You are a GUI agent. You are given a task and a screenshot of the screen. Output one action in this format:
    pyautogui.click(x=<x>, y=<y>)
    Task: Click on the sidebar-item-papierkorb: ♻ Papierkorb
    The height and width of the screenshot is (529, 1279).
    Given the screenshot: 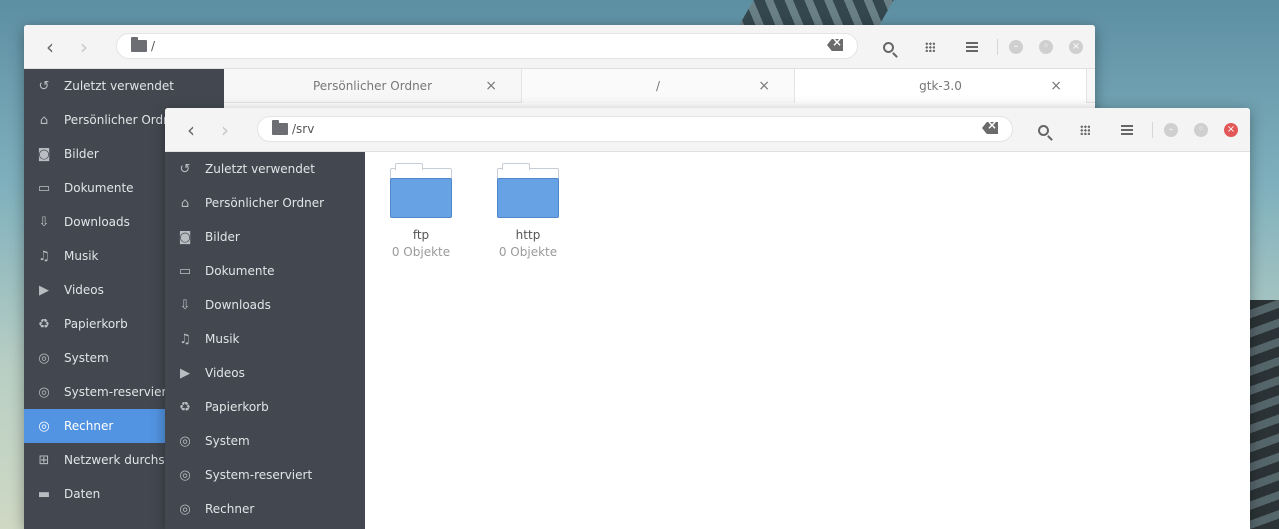 What is the action you would take?
    pyautogui.click(x=265, y=407)
    